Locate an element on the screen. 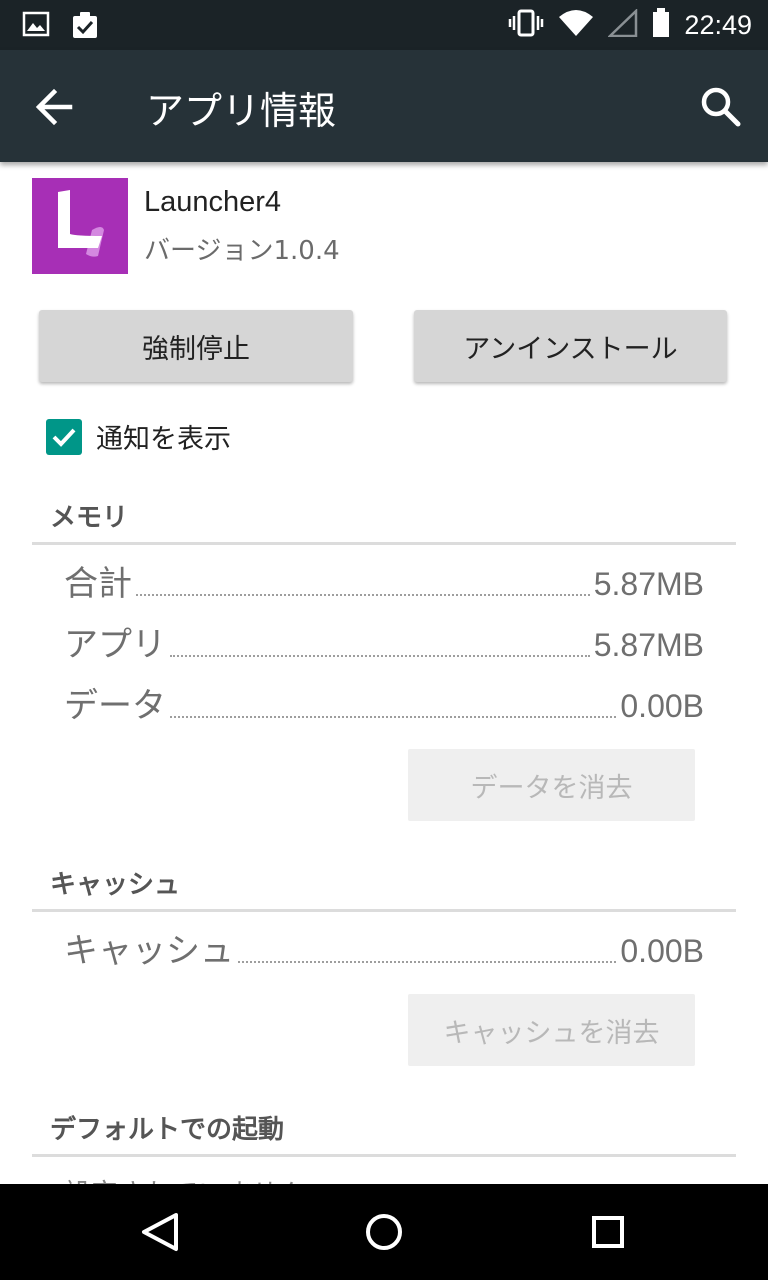  memory-divider is located at coordinates (384, 543).